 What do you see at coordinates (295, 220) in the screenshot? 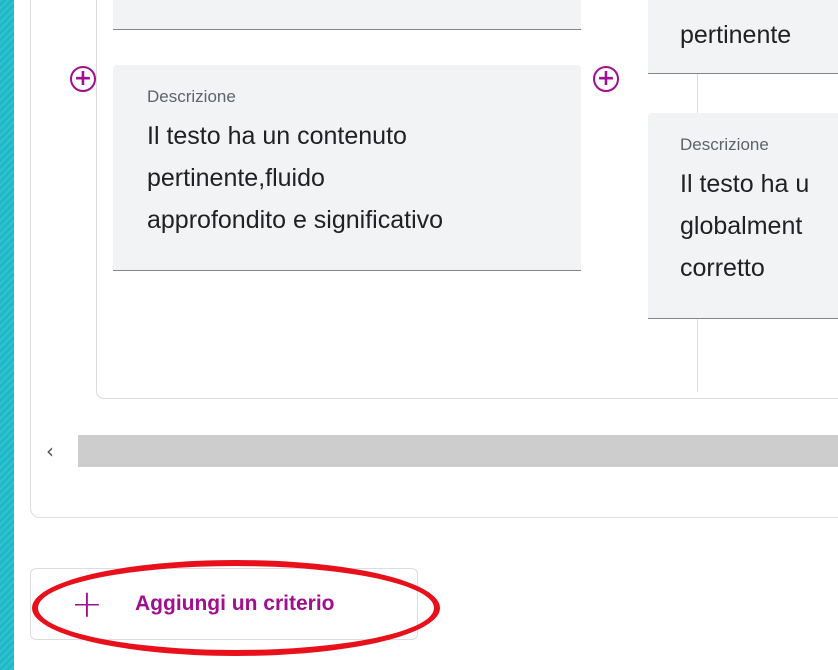
I see `description-line-3: approfondito e significativo` at bounding box center [295, 220].